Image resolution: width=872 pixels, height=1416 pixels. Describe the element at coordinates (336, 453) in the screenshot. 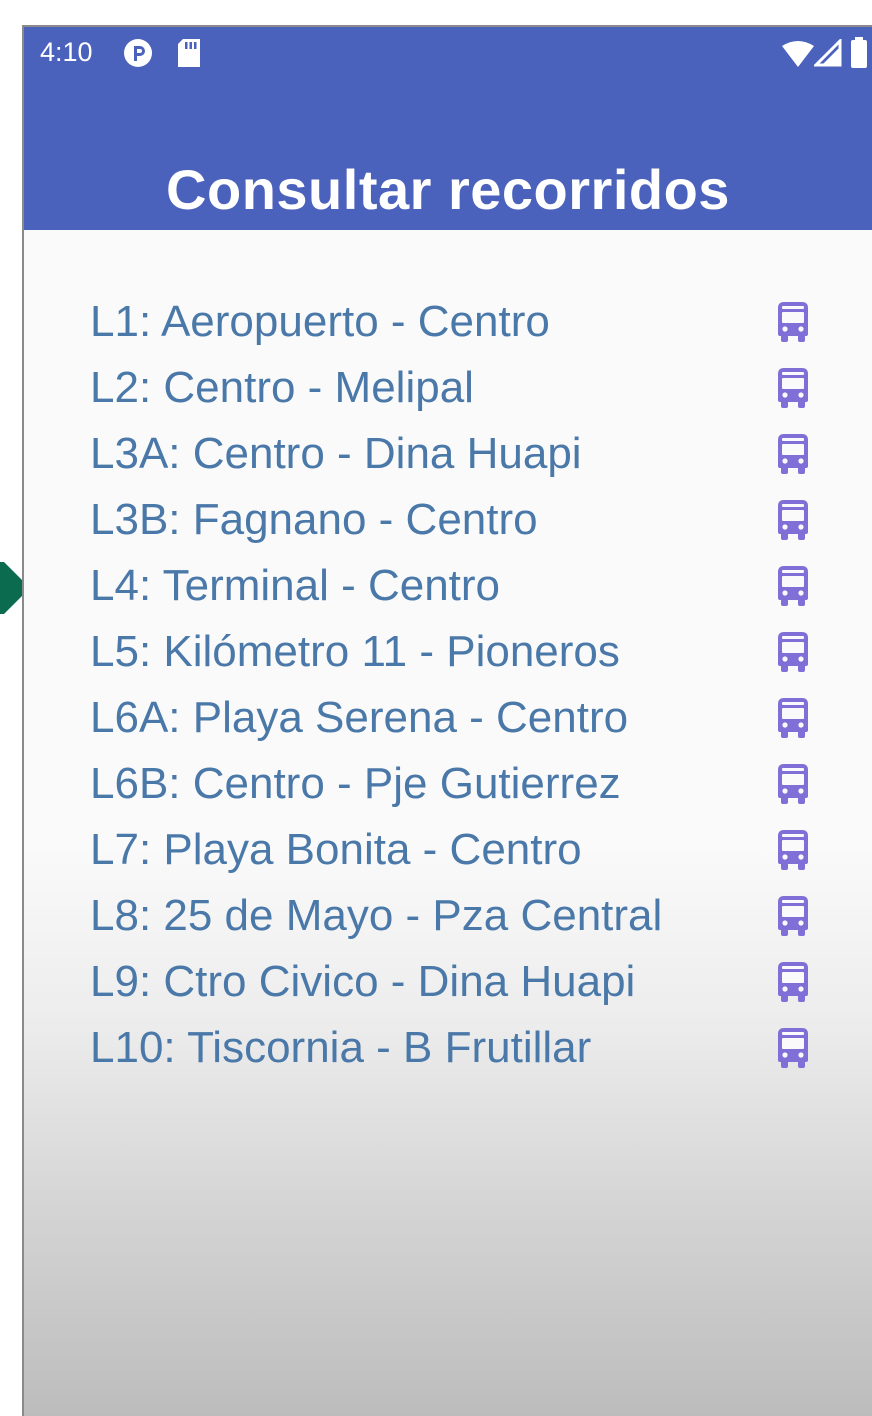

I see `route-label: L3A: Centro - Dina Huapi` at that location.